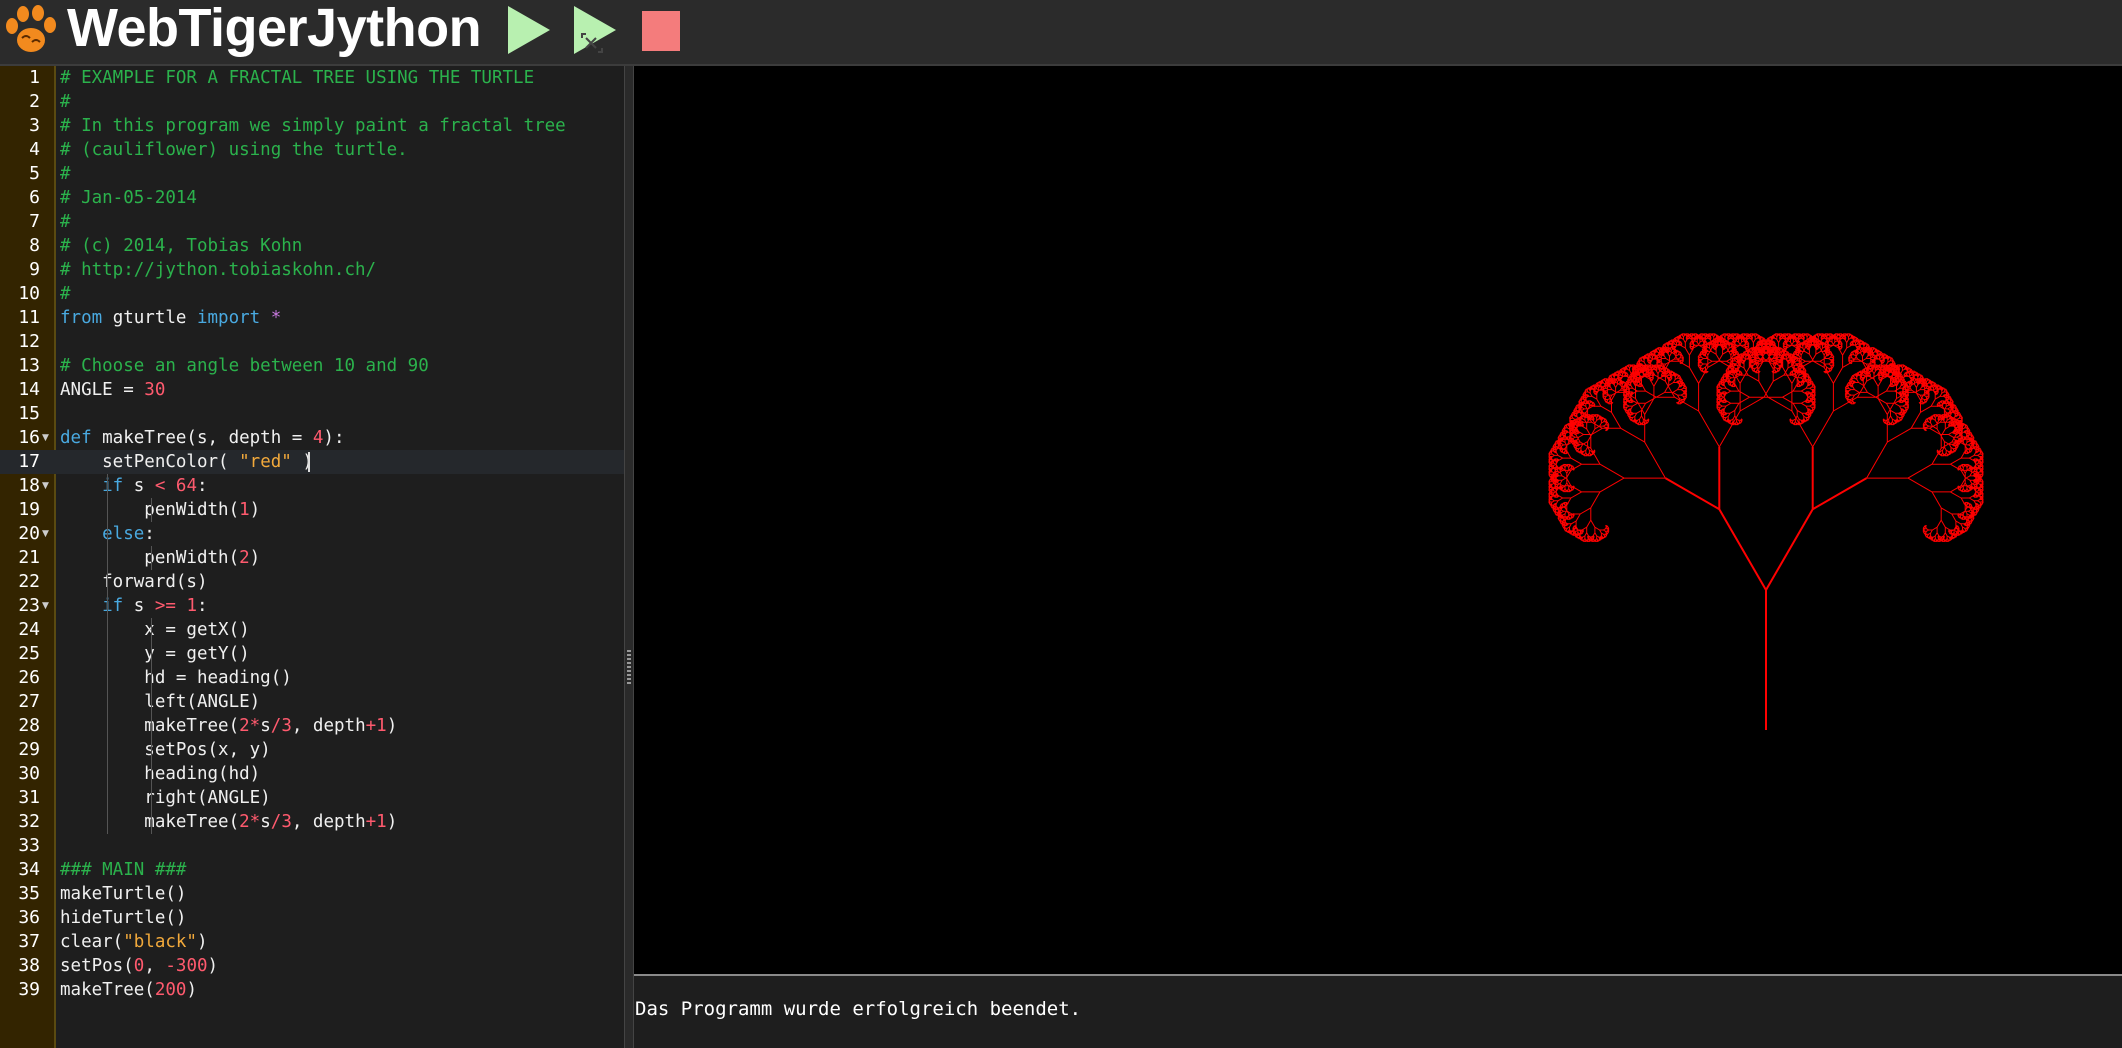 The image size is (2122, 1048). I want to click on line-number: 11, so click(29, 317).